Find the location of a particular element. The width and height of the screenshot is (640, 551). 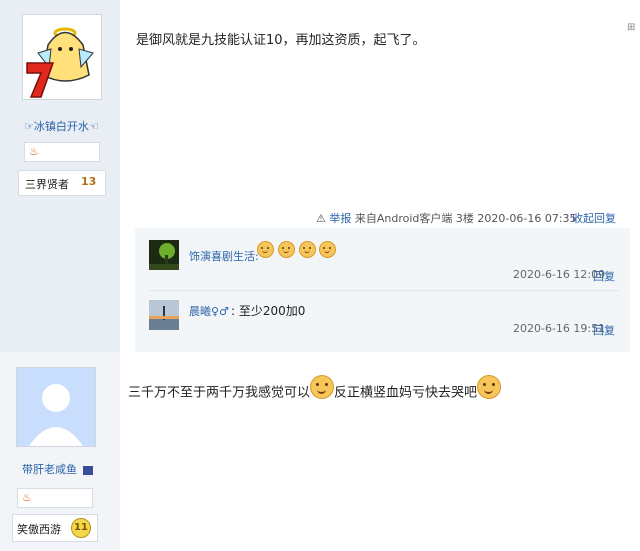

level-title: 三界贤者 is located at coordinates (47, 184).